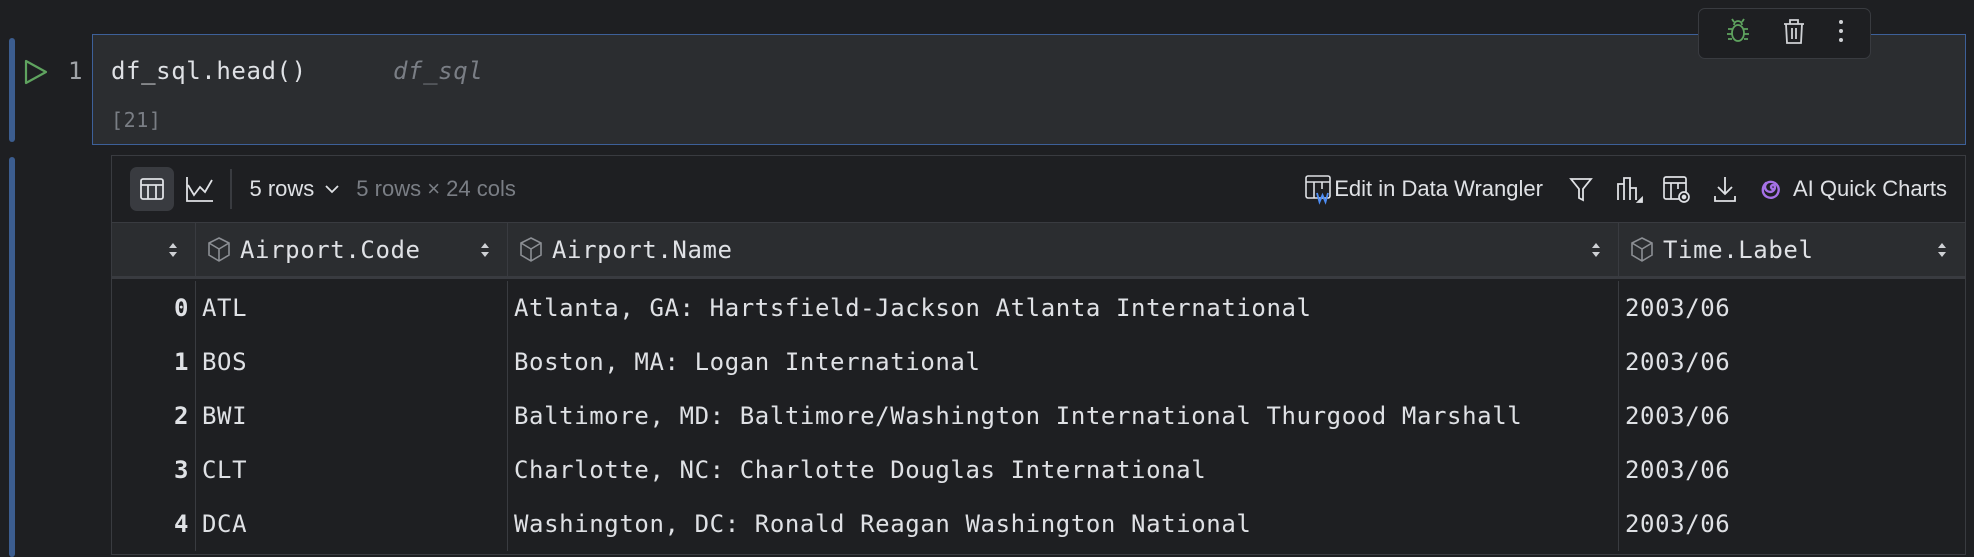 Image resolution: width=1974 pixels, height=557 pixels. Describe the element at coordinates (1063, 249) in the screenshot. I see `column-header-airport-name: Airport.Name` at that location.